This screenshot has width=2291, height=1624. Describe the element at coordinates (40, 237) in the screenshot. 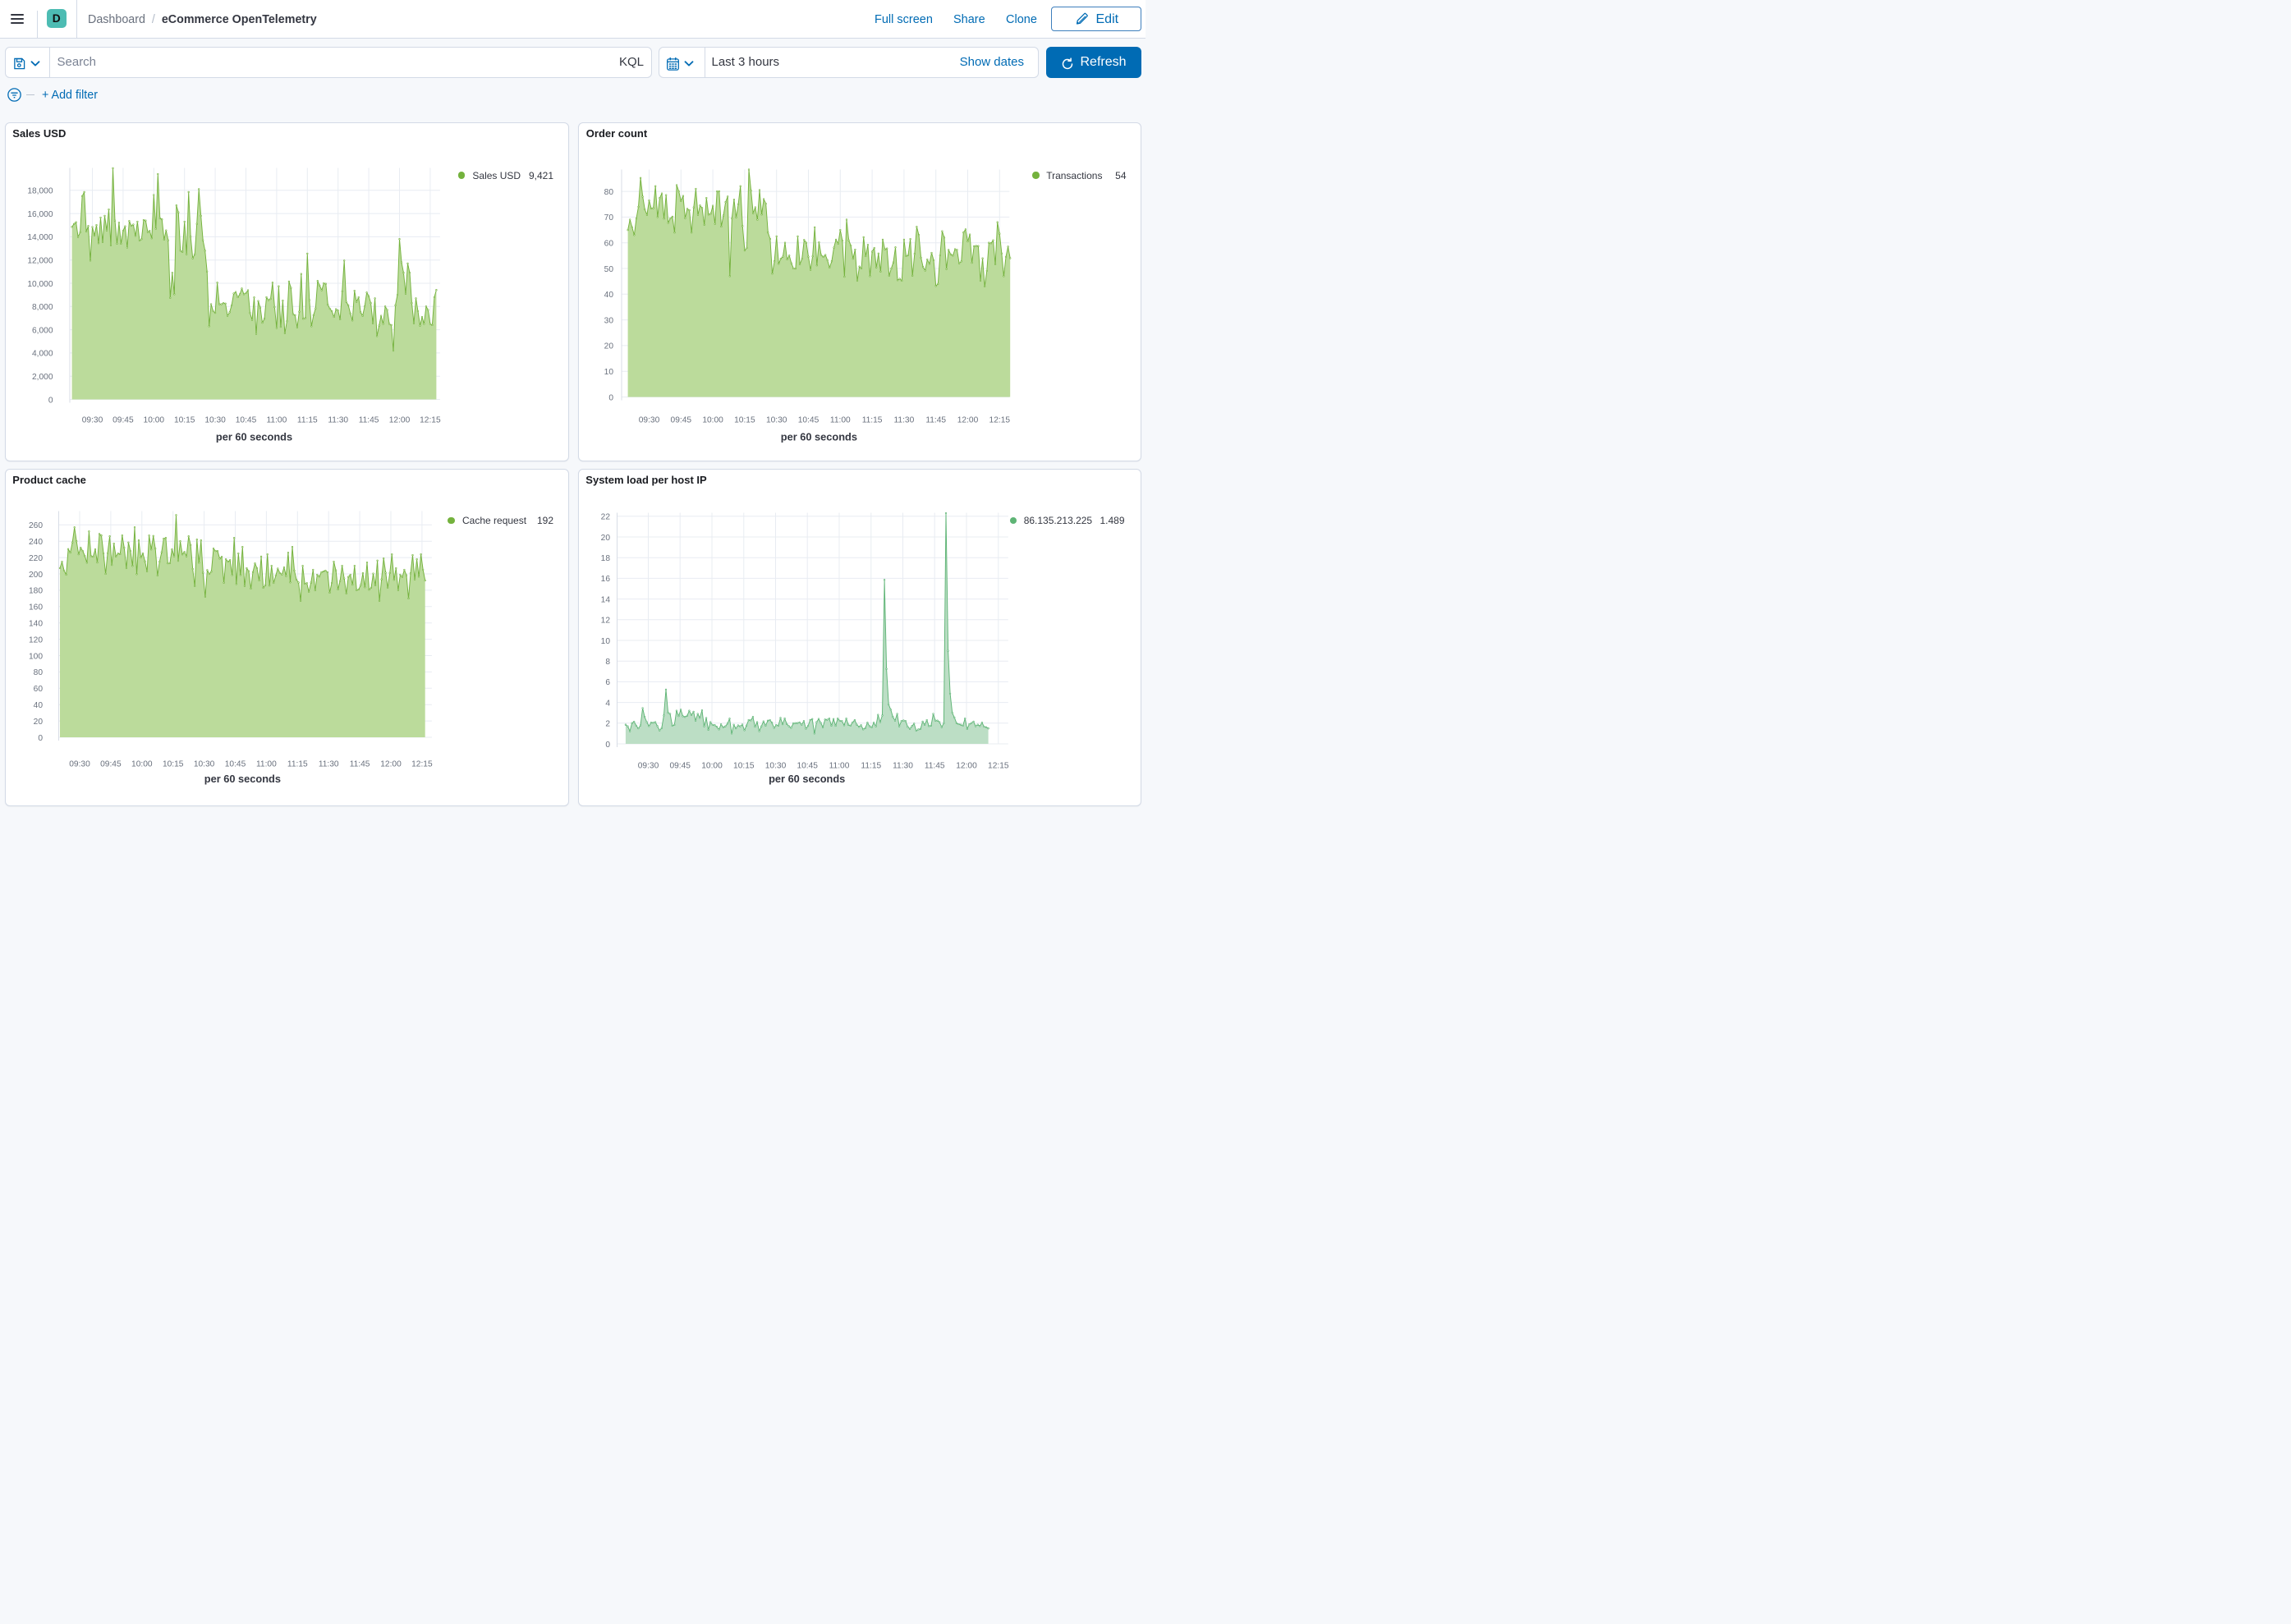

I see `svg-text: 14,000` at that location.